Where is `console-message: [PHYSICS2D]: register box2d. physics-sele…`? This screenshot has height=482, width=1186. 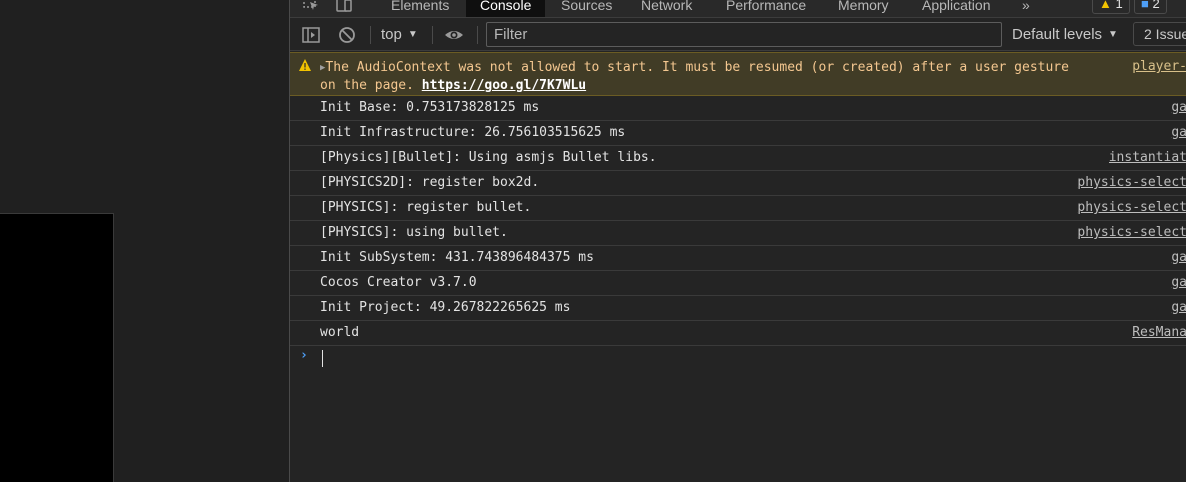 console-message: [PHYSICS2D]: register box2d. physics-sele… is located at coordinates (738, 183).